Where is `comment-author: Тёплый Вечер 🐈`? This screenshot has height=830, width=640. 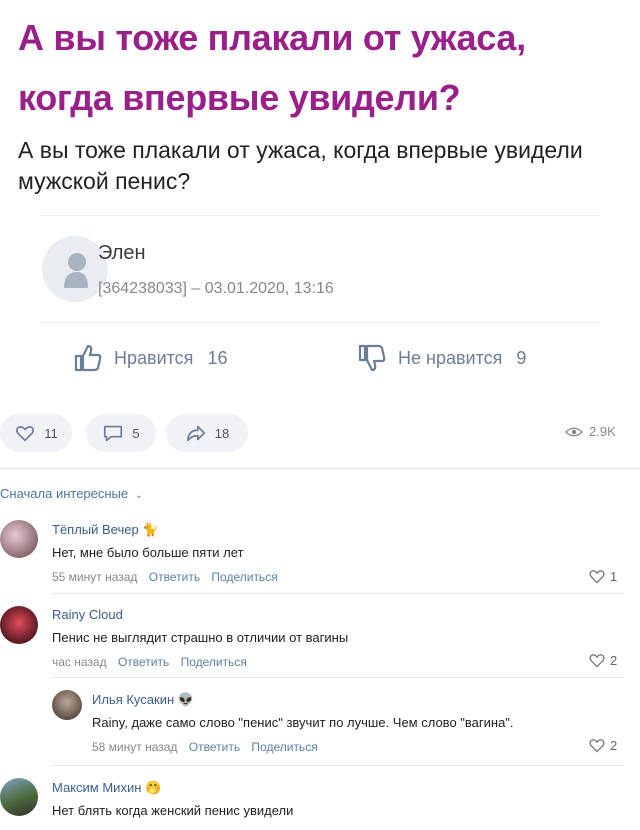 comment-author: Тёплый Вечер 🐈 is located at coordinates (105, 530).